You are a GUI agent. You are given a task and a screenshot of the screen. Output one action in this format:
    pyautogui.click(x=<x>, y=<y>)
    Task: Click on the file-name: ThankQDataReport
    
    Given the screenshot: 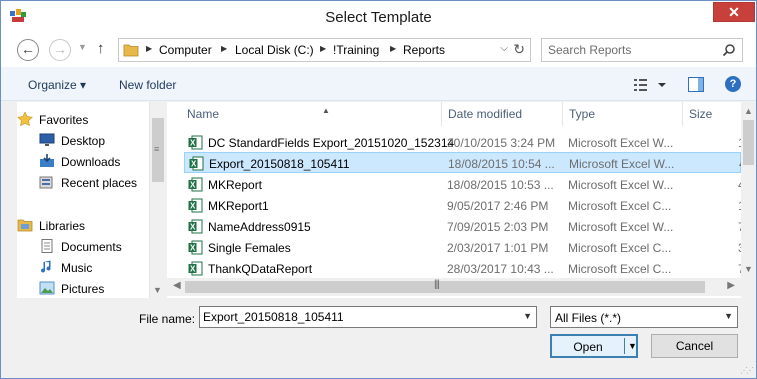 What is the action you would take?
    pyautogui.click(x=260, y=269)
    